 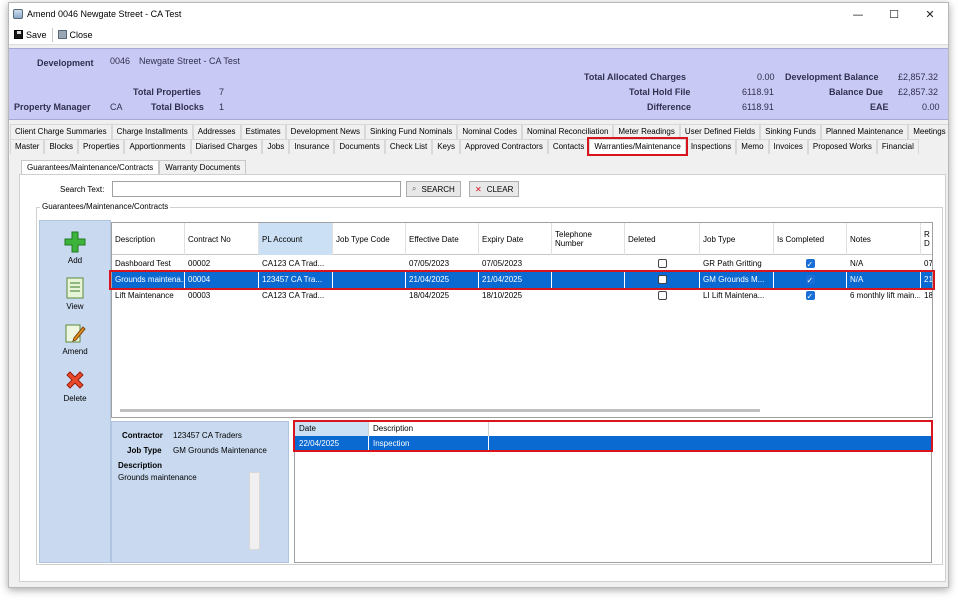 What do you see at coordinates (857, 263) in the screenshot?
I see `cell-notes: N/A` at bounding box center [857, 263].